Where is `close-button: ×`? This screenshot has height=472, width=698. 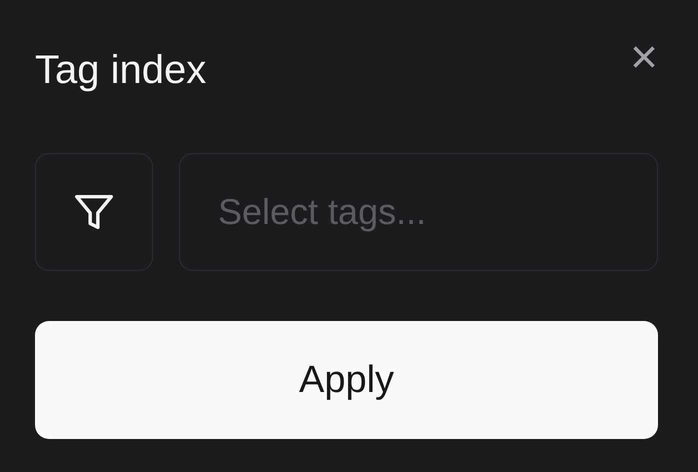
close-button: × is located at coordinates (644, 58).